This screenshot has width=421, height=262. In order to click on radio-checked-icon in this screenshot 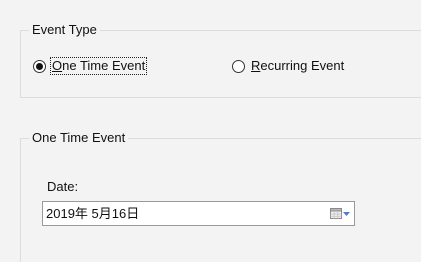, I will do `click(39, 66)`.